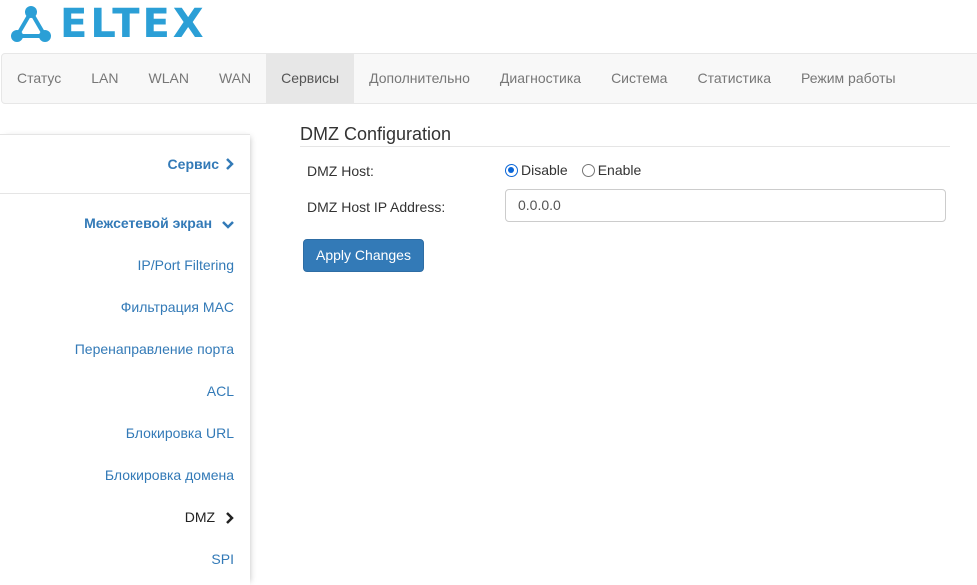 This screenshot has height=585, width=977. Describe the element at coordinates (848, 78) in the screenshot. I see `nav-operation-mode: Режим работы` at that location.